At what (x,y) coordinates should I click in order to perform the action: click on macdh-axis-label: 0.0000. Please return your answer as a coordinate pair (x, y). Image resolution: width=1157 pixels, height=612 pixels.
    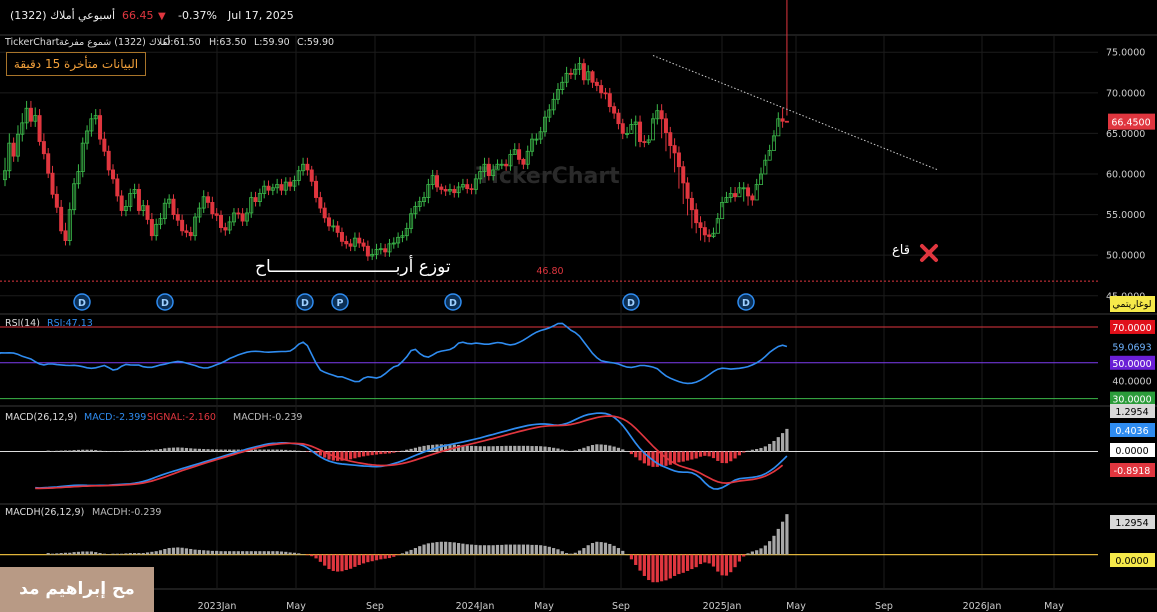
    Looking at the image, I should click on (1131, 561).